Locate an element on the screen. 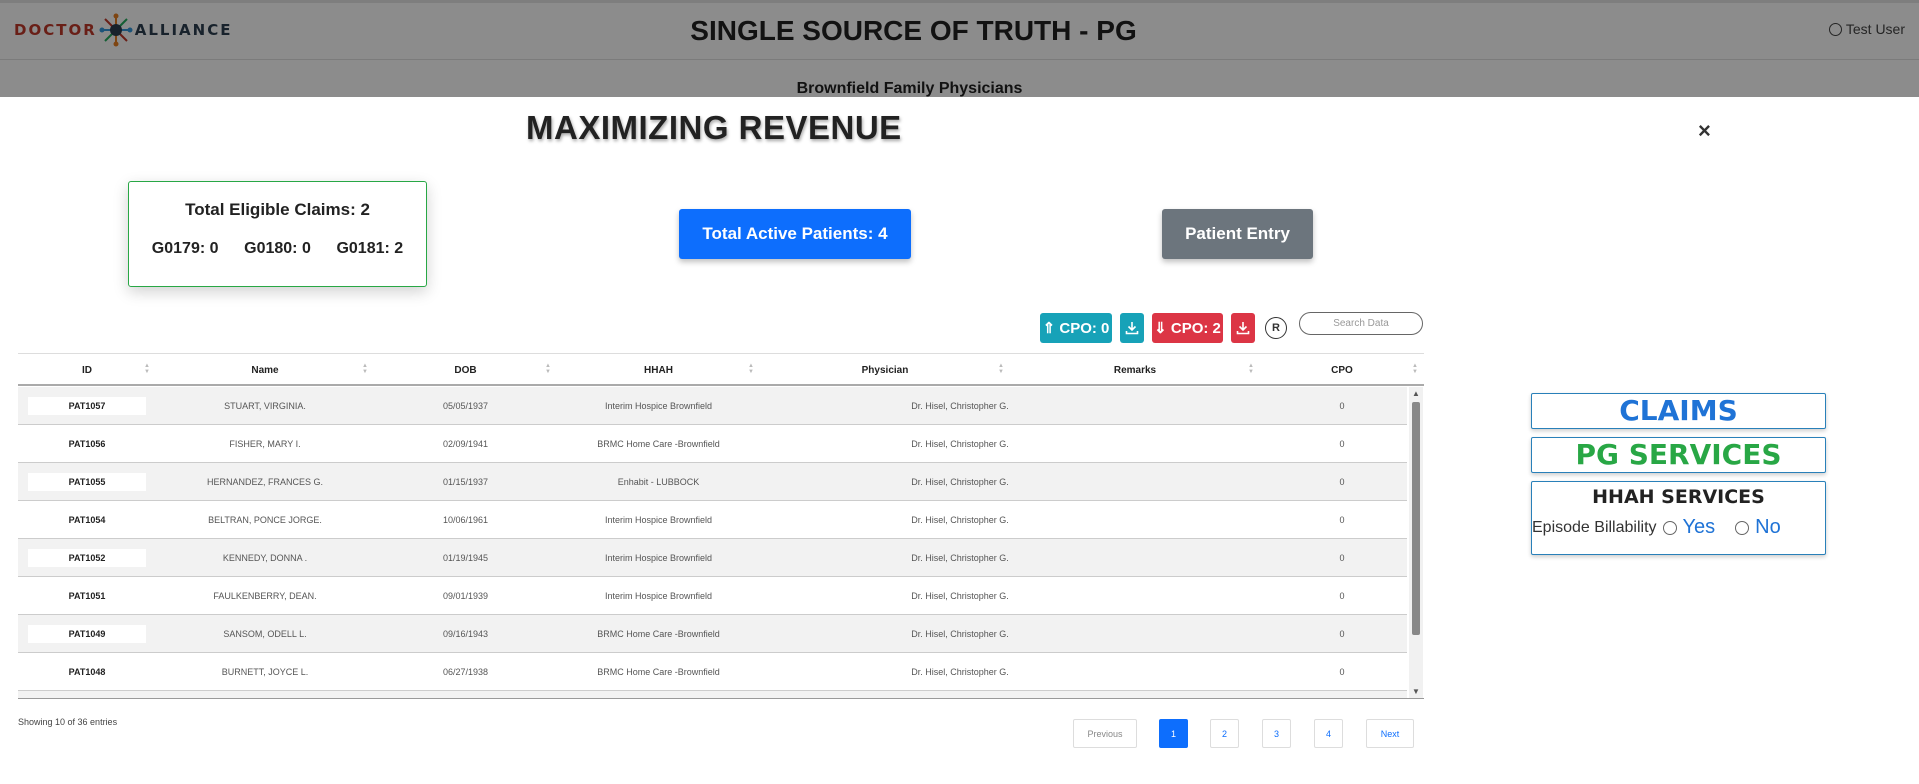  table-row is located at coordinates (712, 694).